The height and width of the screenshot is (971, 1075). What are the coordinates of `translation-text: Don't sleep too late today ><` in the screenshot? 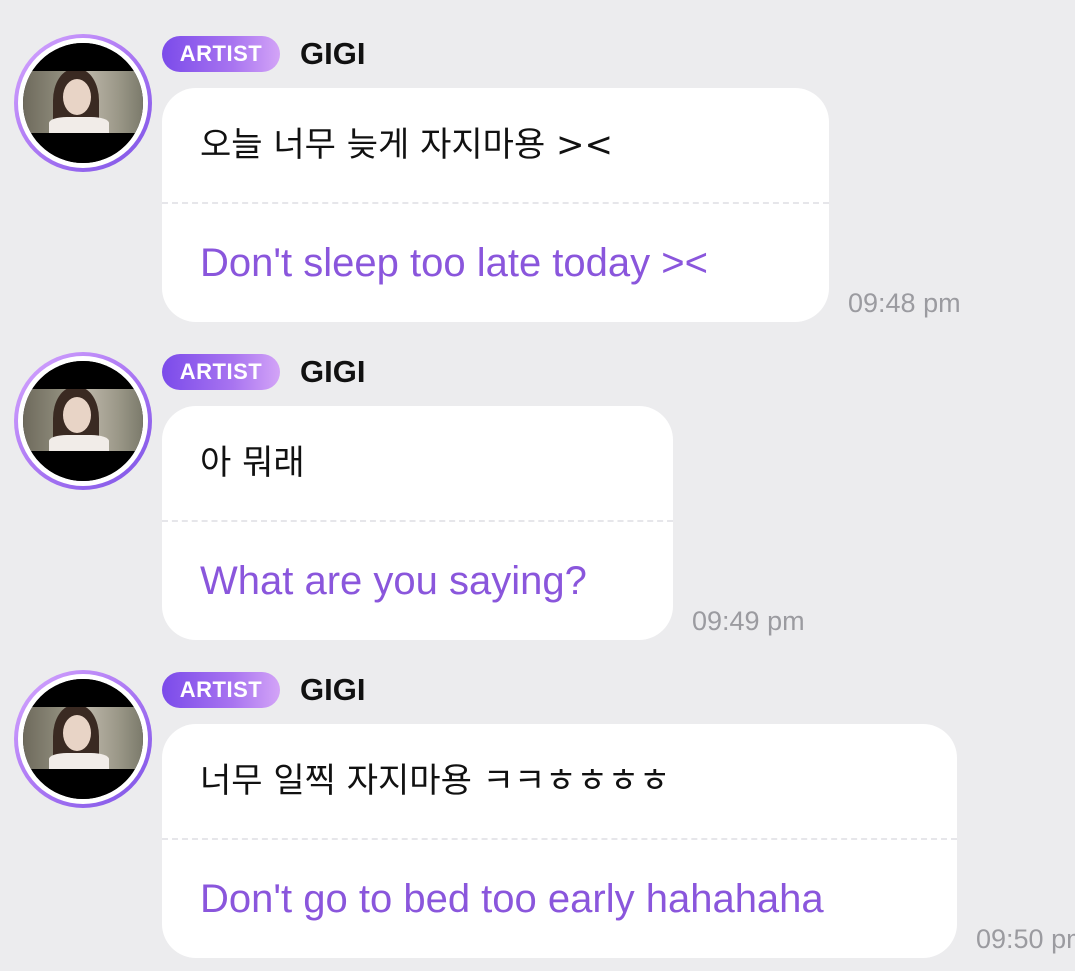 It's located at (454, 263).